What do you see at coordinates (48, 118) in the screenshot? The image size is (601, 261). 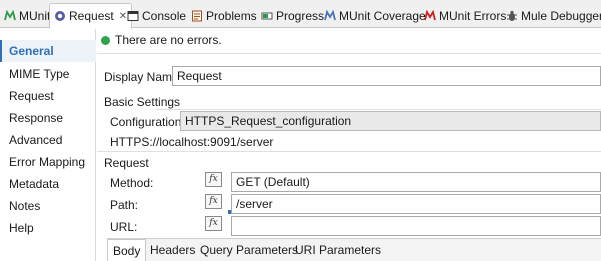 I see `sidebar-item-response: Response` at bounding box center [48, 118].